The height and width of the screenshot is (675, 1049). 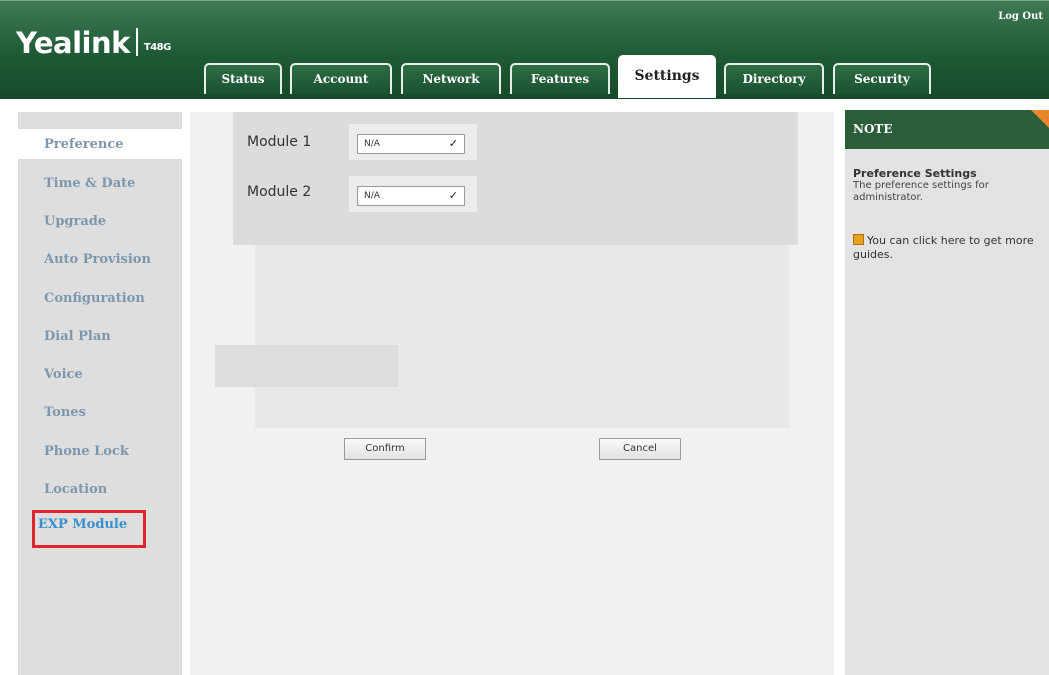 I want to click on module2-select-wrap: N/A ✓, so click(x=413, y=194).